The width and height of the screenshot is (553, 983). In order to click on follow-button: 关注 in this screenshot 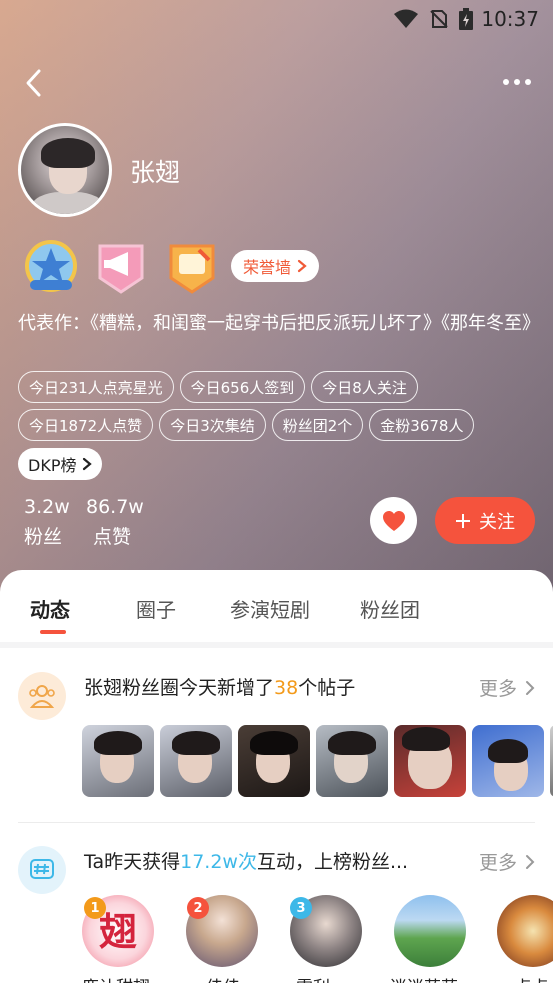, I will do `click(485, 520)`.